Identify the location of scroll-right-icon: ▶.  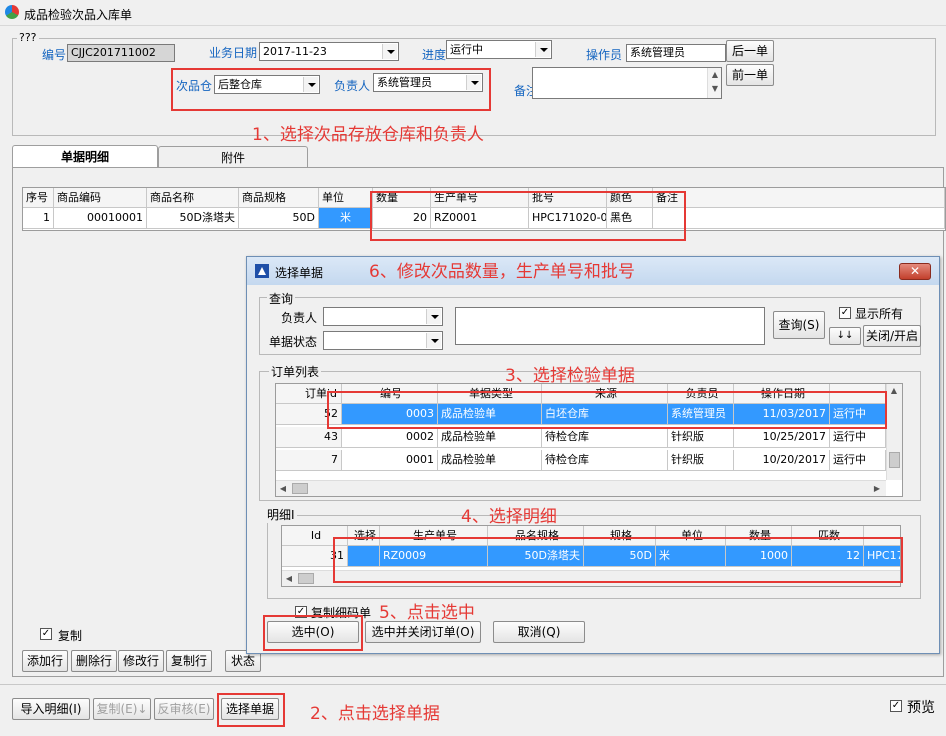
(877, 489).